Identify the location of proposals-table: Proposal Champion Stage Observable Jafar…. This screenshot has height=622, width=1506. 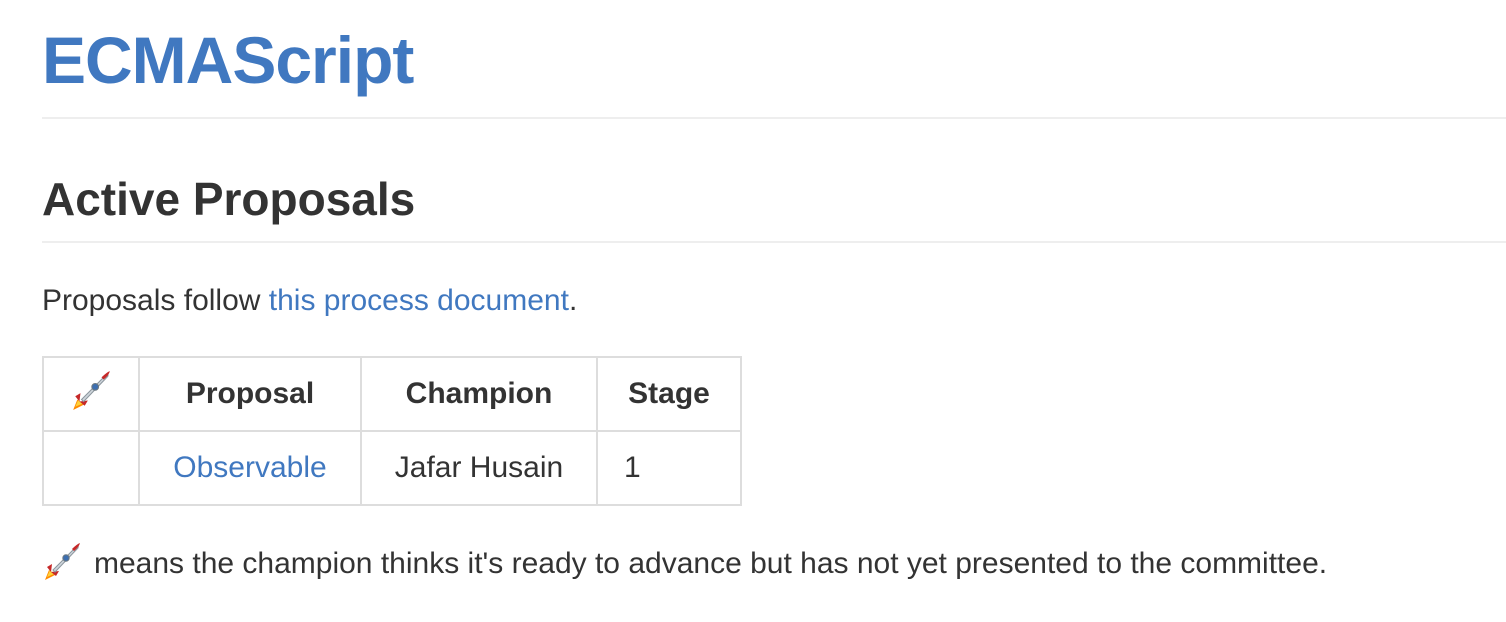
(392, 431).